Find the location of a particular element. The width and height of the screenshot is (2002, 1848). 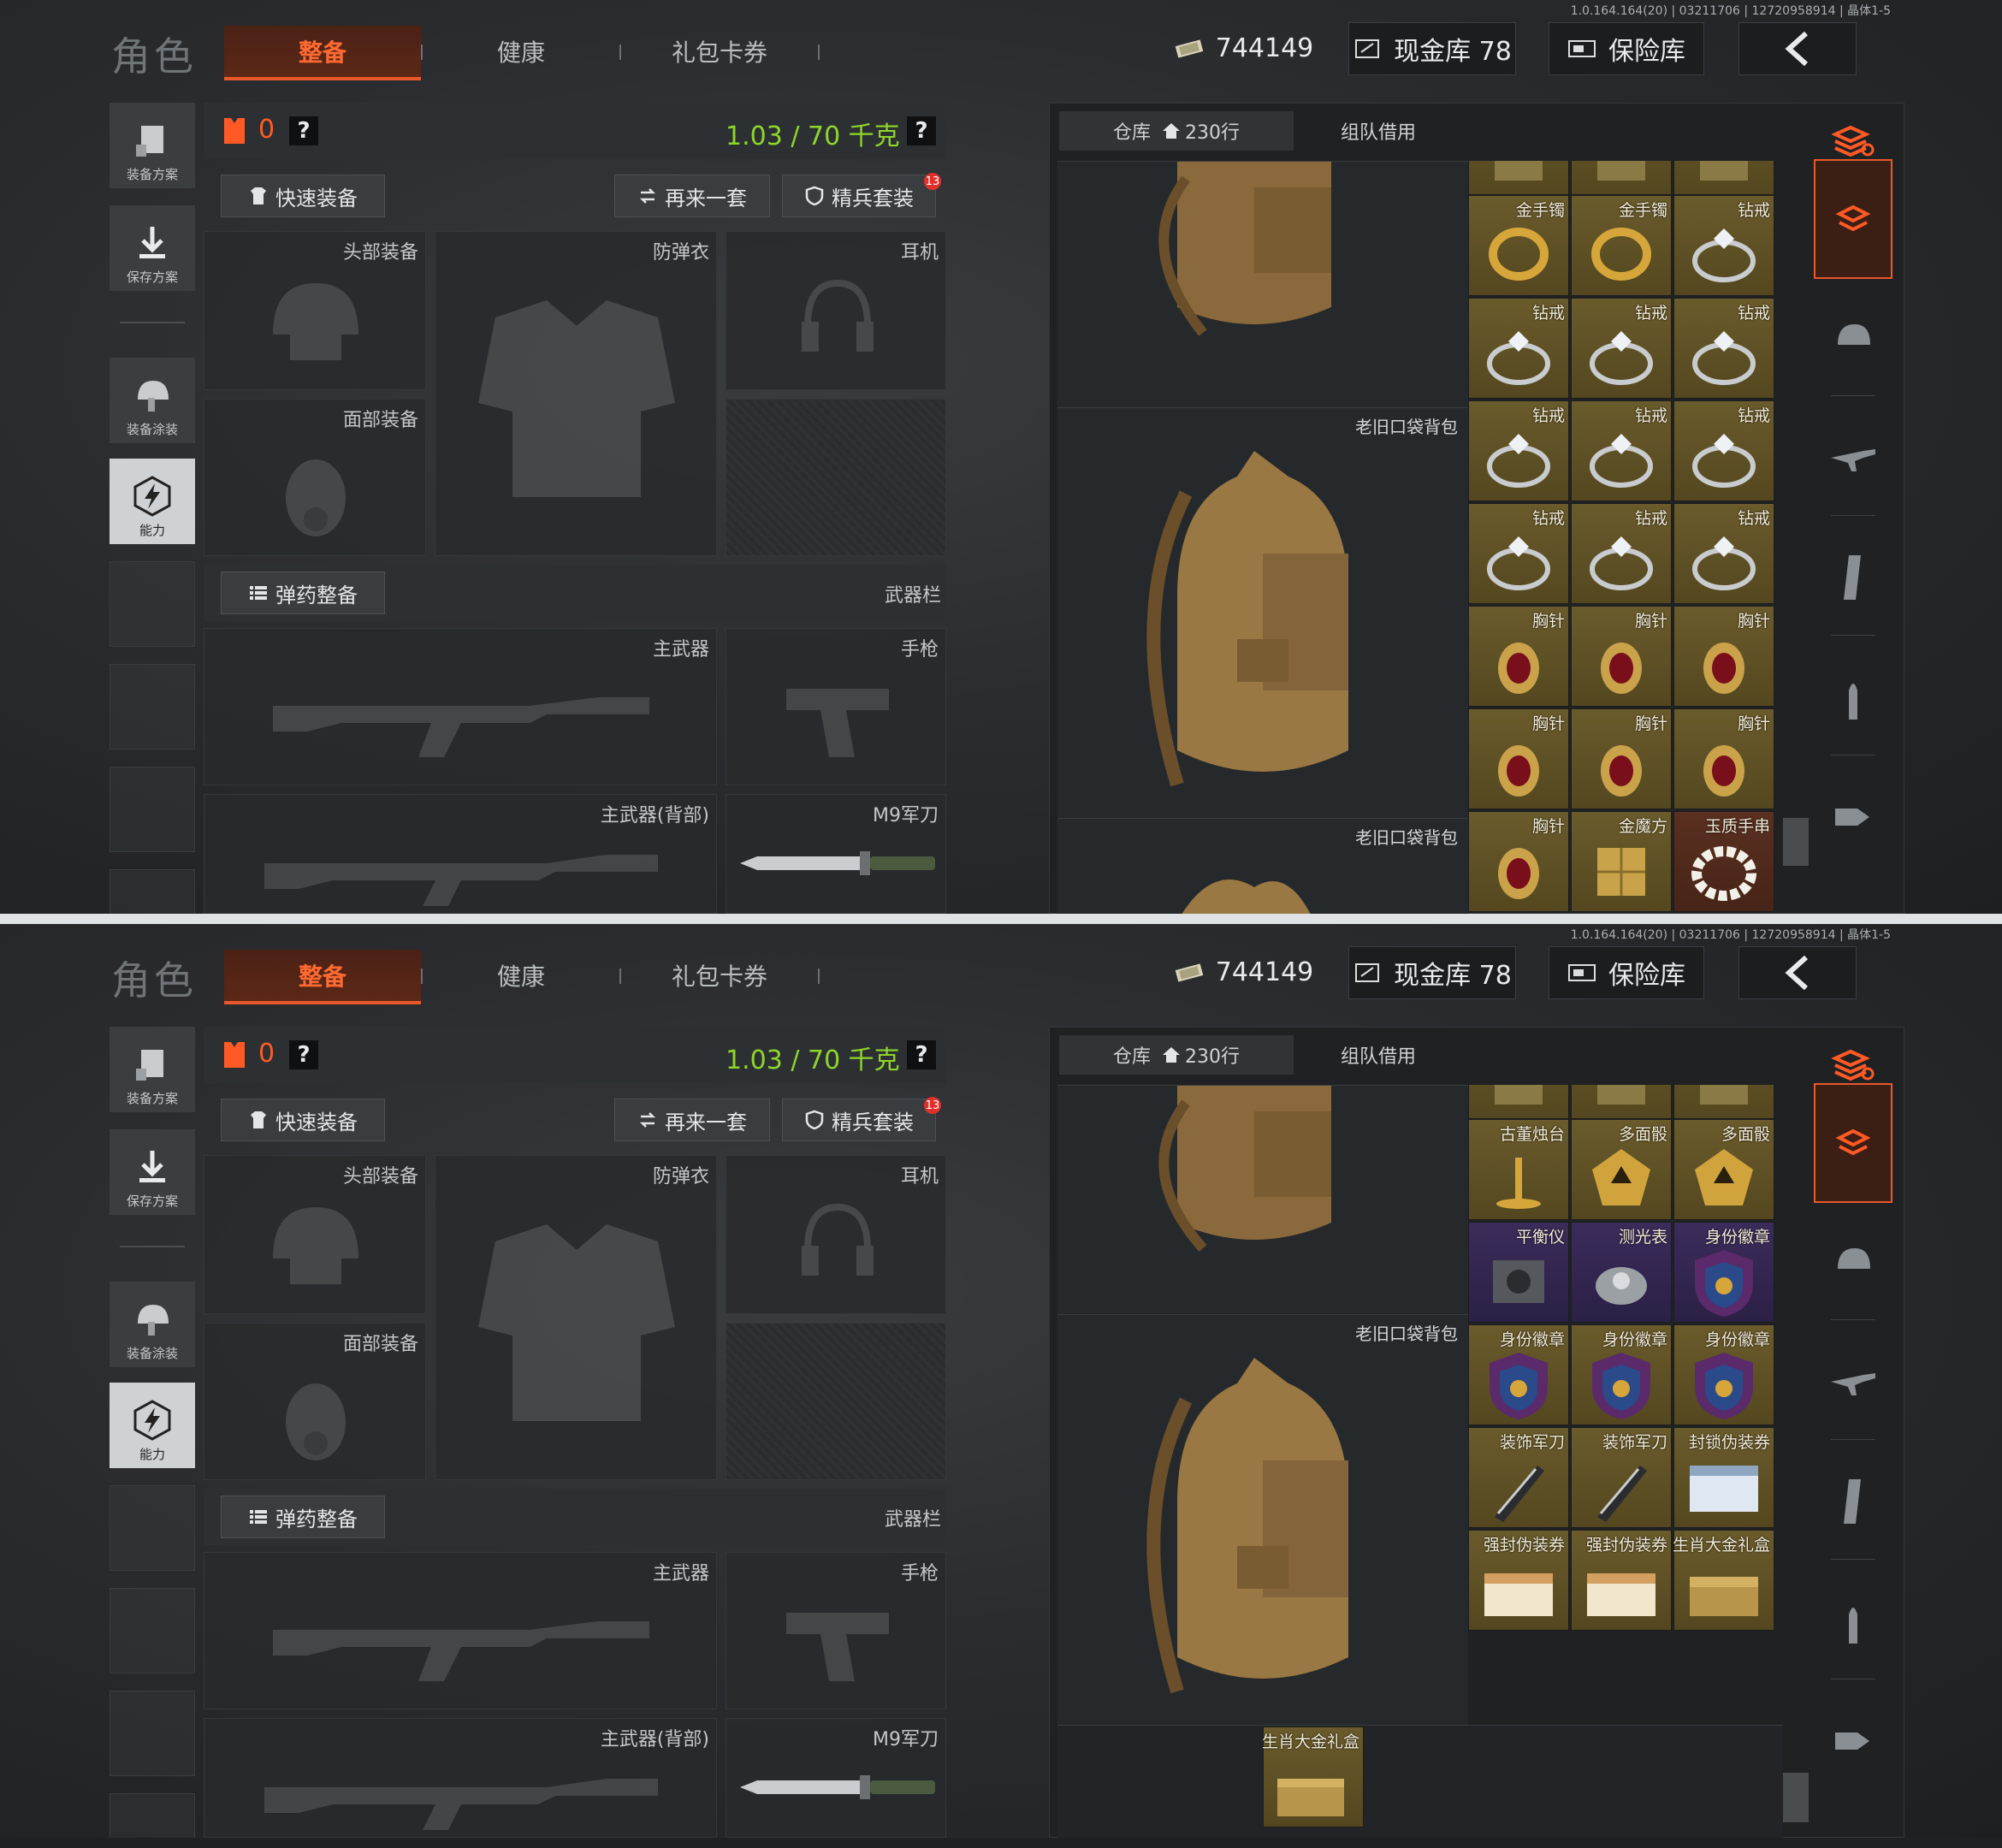

item-cell: 生肖大金礼盒 is located at coordinates (1723, 1580).